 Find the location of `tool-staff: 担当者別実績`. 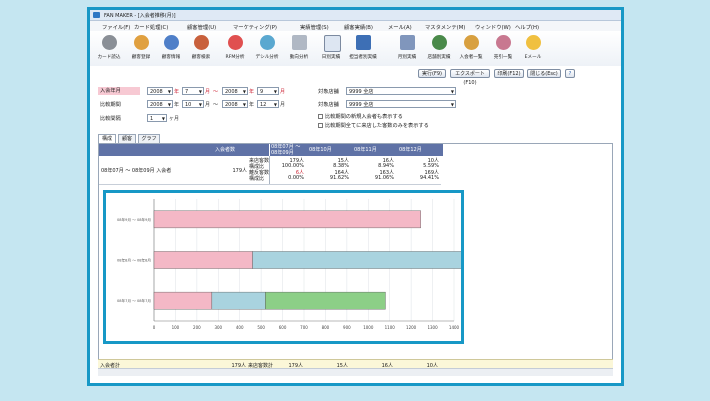

tool-staff: 担当者別実績 is located at coordinates (363, 48).